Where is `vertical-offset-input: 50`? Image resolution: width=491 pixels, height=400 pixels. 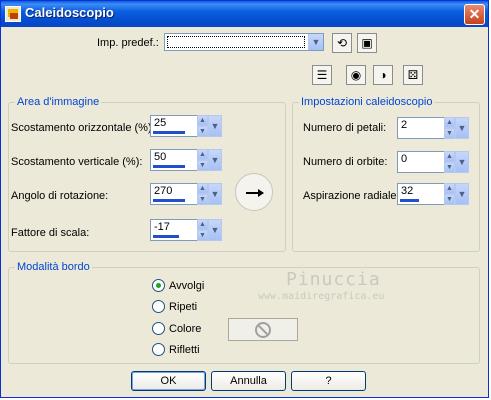
vertical-offset-input: 50 is located at coordinates (174, 160).